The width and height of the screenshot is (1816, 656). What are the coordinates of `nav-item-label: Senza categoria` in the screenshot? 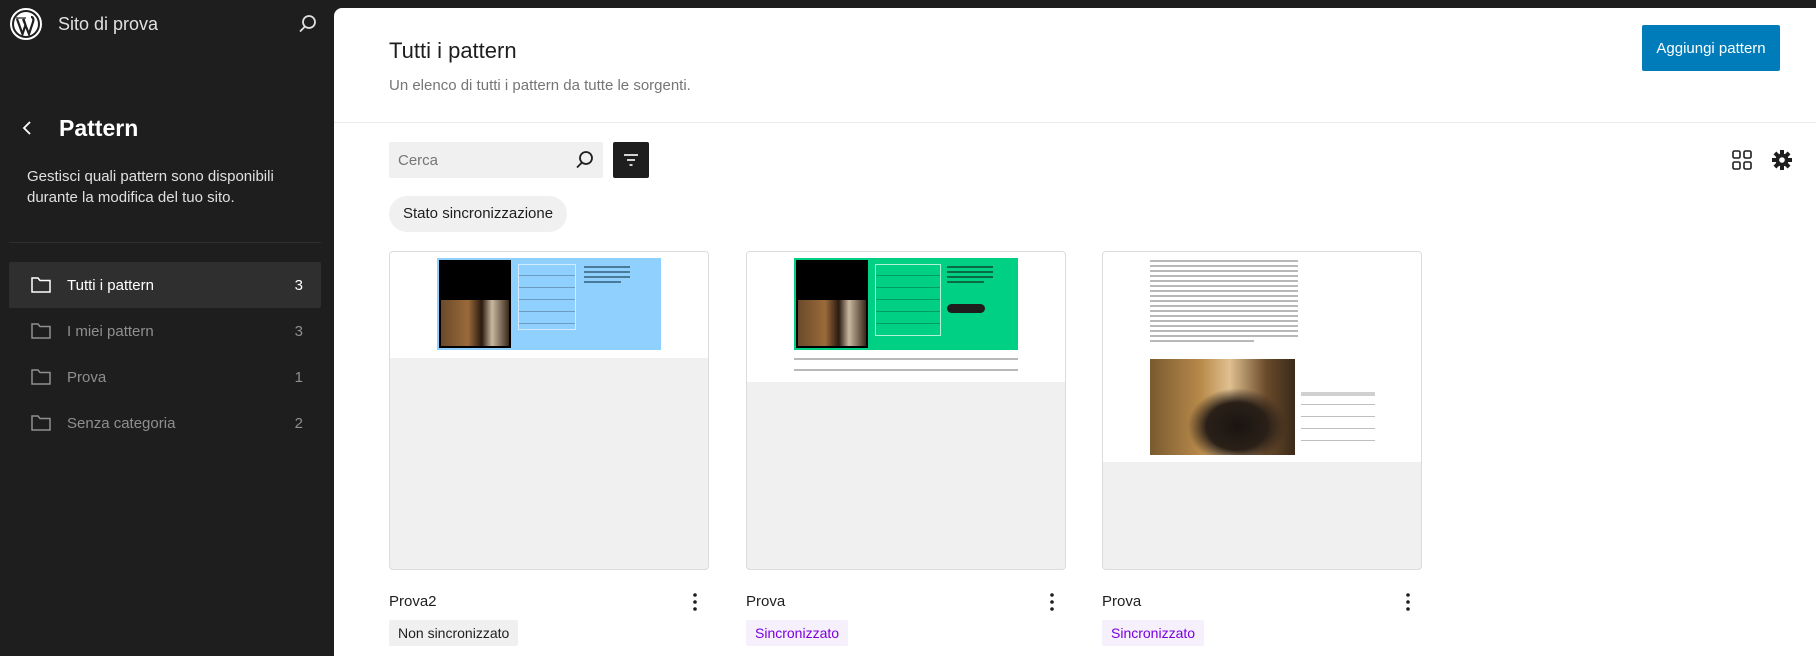 It's located at (121, 423).